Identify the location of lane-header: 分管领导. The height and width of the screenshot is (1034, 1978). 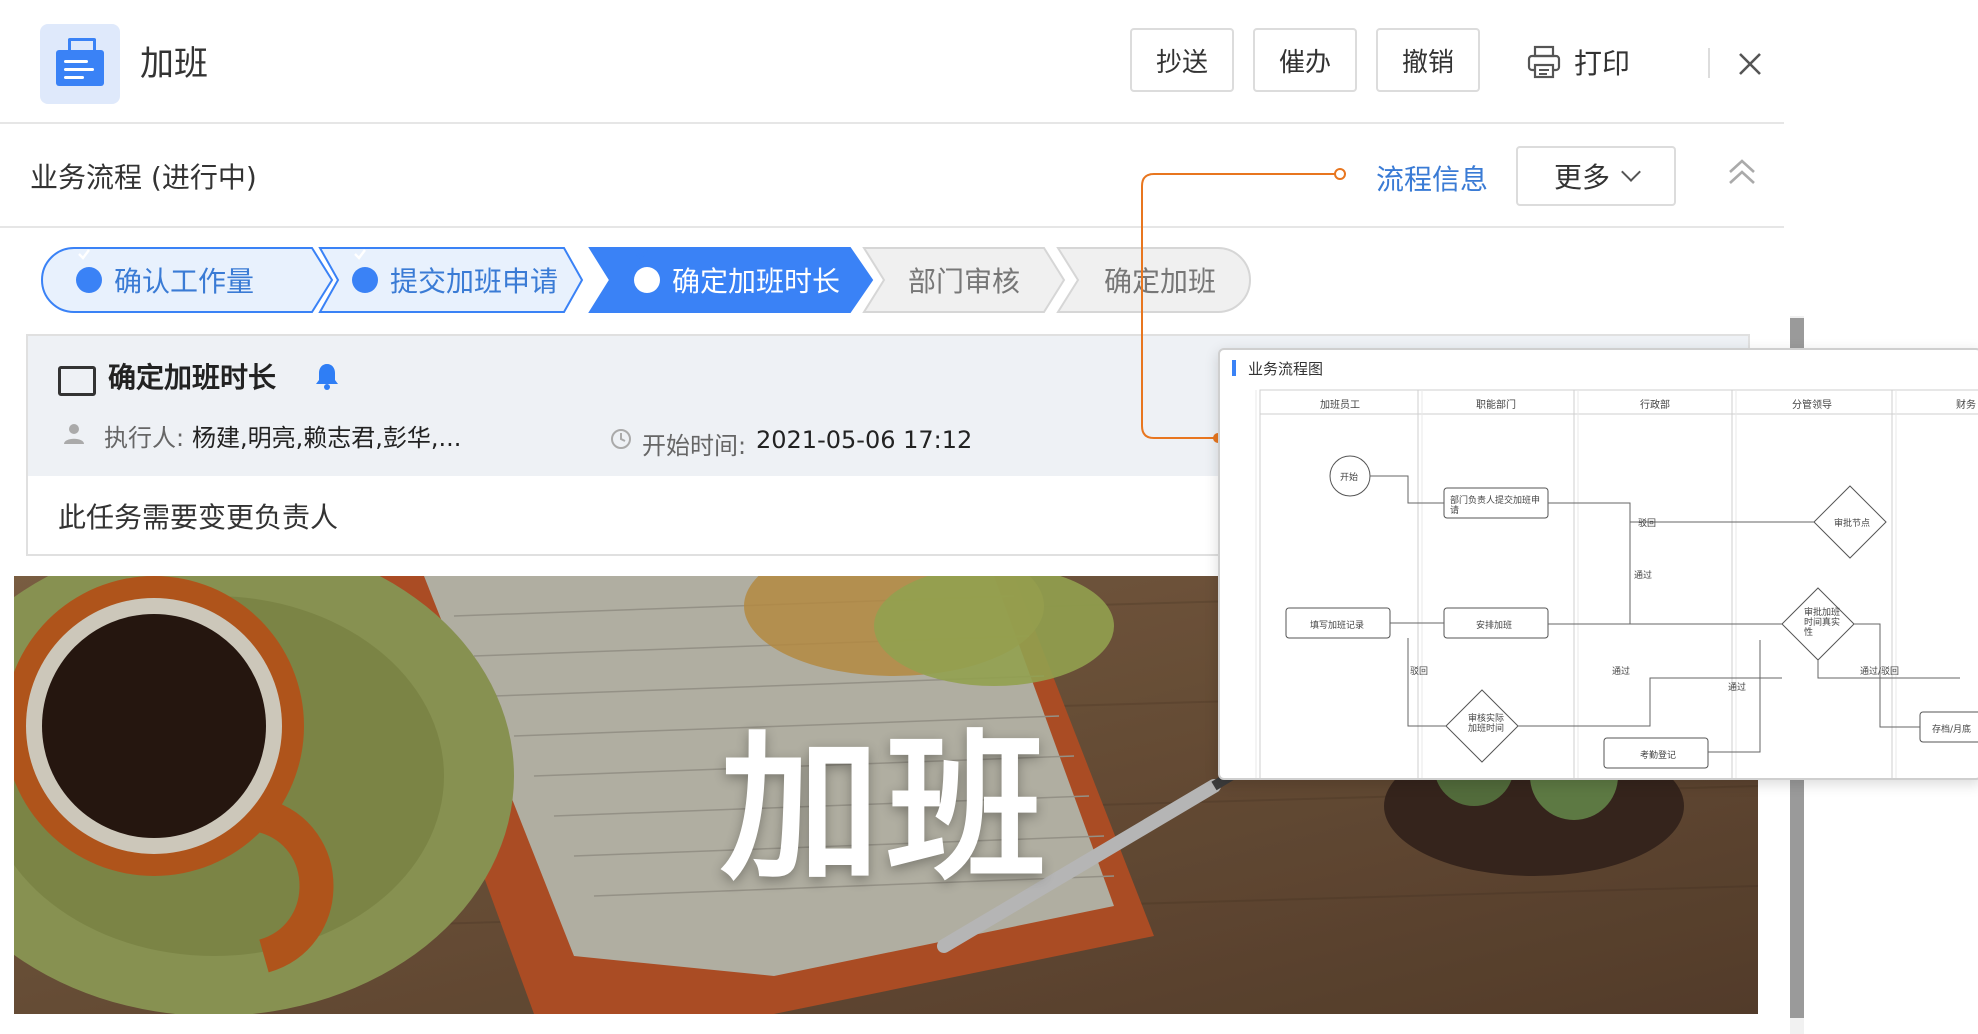
(1812, 405).